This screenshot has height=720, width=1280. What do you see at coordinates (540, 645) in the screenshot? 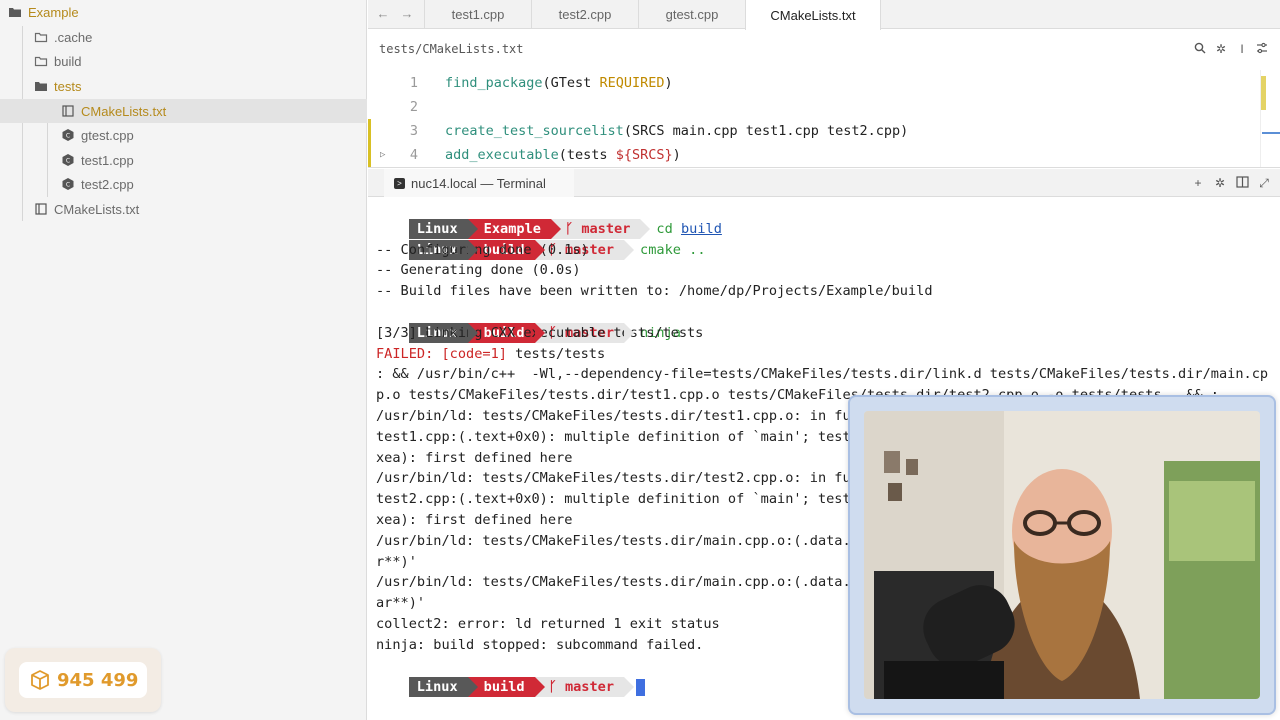
I see `terminal-output-line: ninja: build stopped: subcommand failed.` at bounding box center [540, 645].